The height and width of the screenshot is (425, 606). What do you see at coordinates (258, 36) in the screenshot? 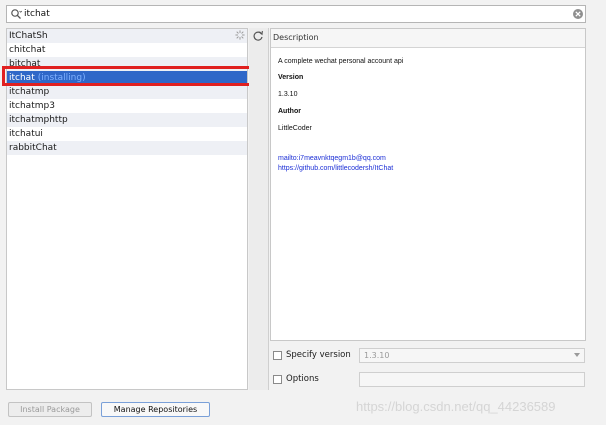
I see `refresh-icon` at bounding box center [258, 36].